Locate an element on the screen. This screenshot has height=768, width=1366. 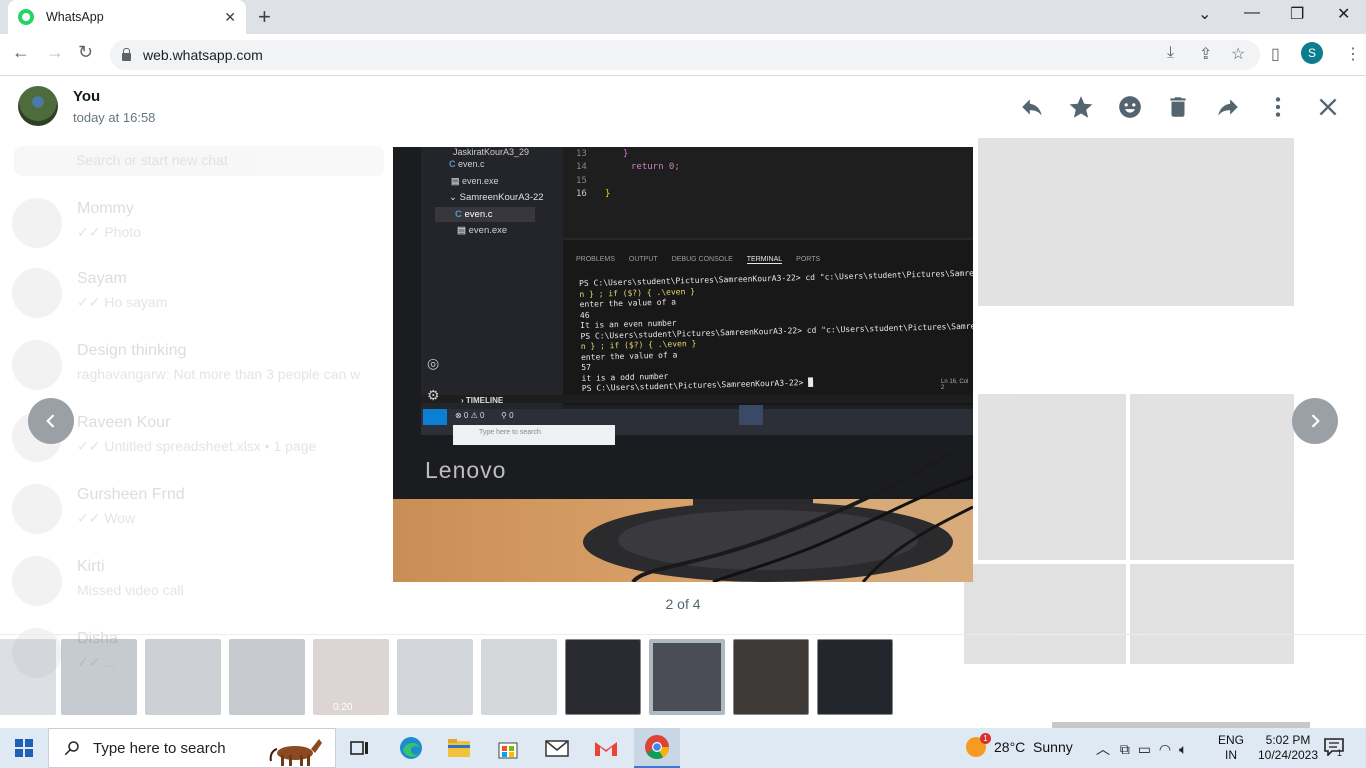
background-search-placeholder: Search or start new chat is located at coordinates (152, 160).